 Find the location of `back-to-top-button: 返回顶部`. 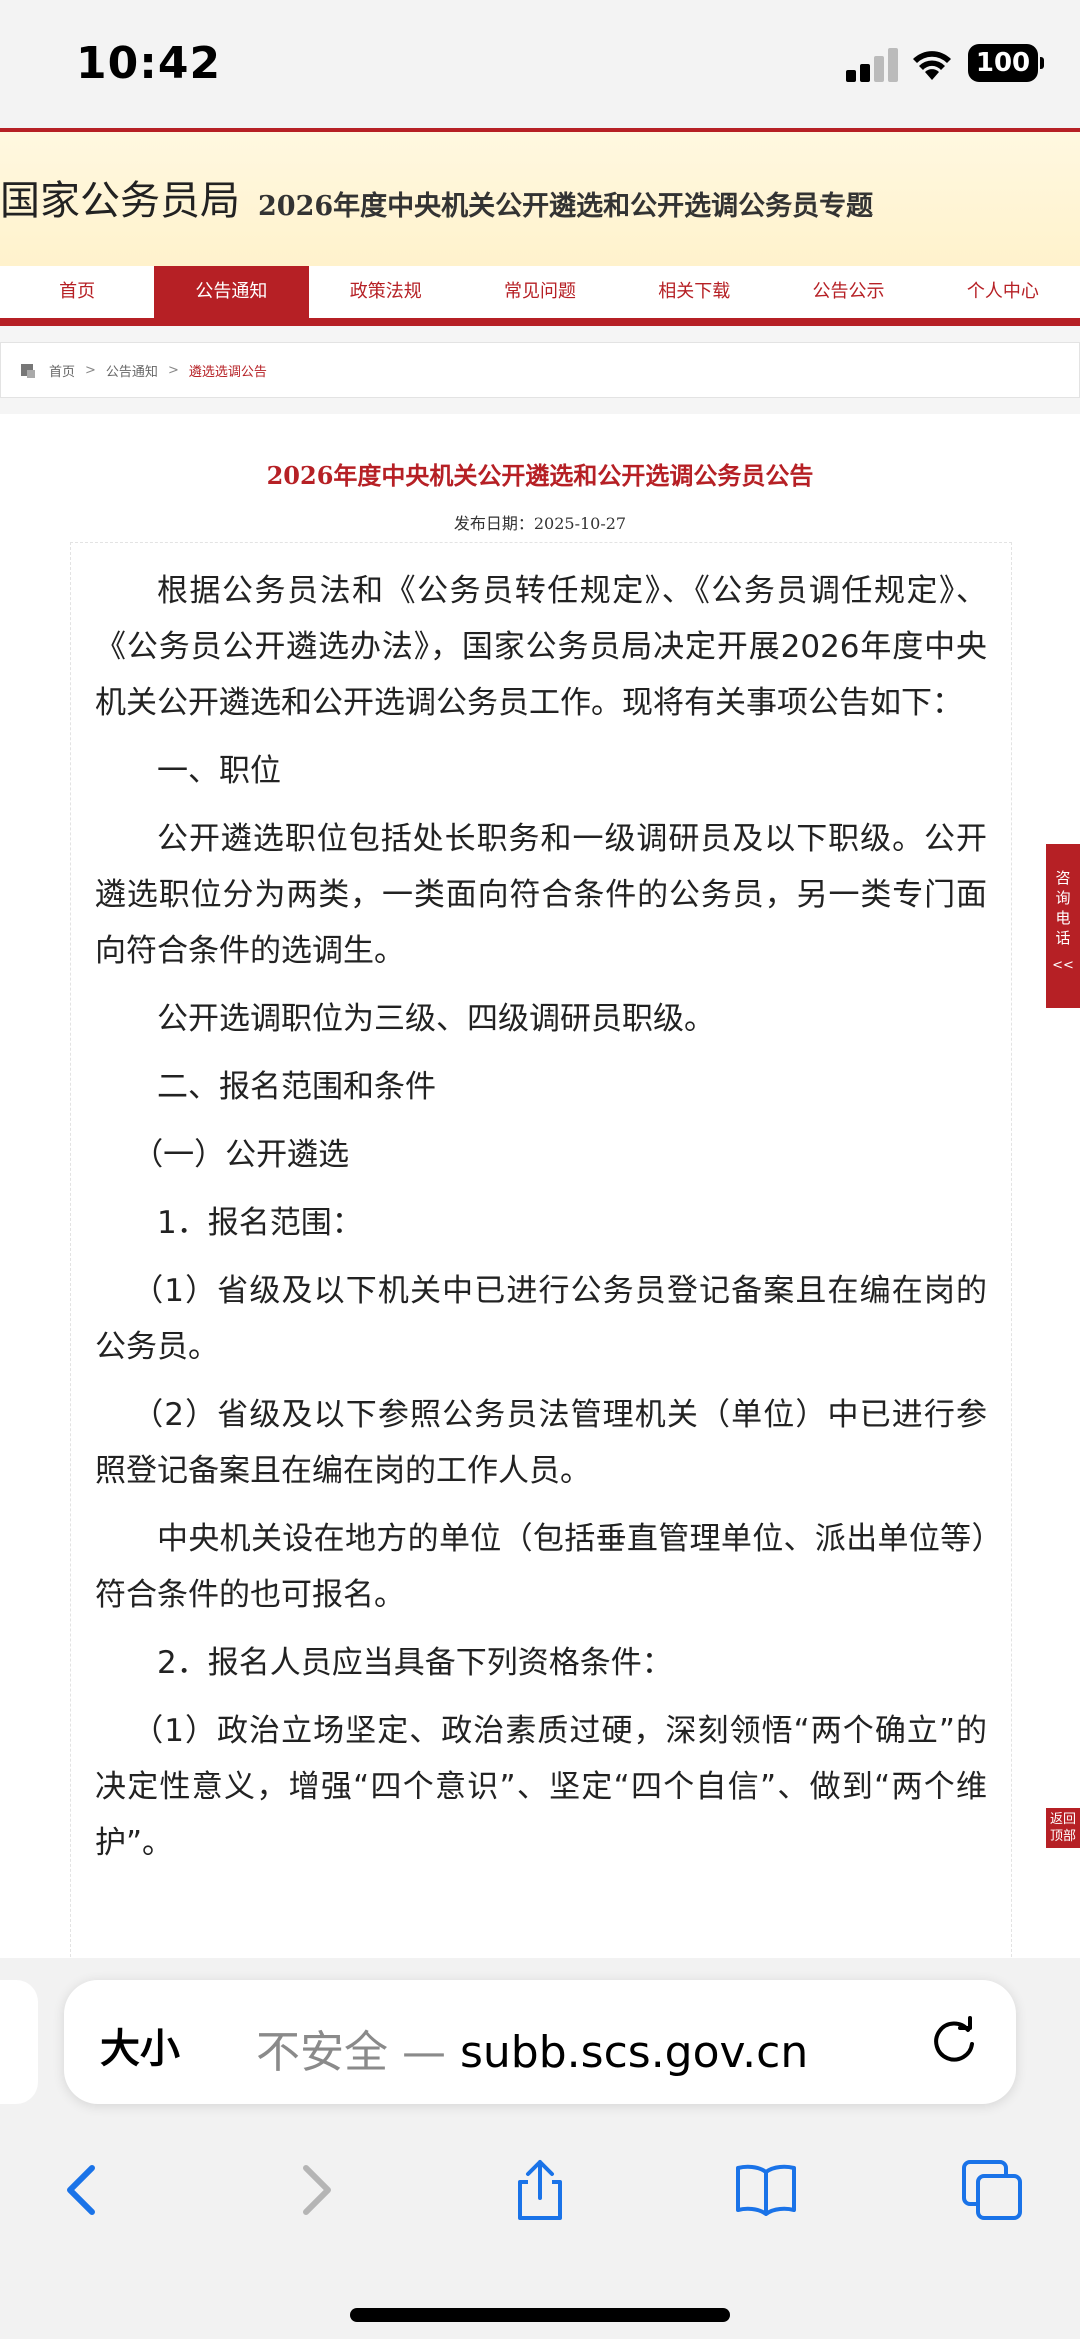

back-to-top-button: 返回顶部 is located at coordinates (1063, 1828).